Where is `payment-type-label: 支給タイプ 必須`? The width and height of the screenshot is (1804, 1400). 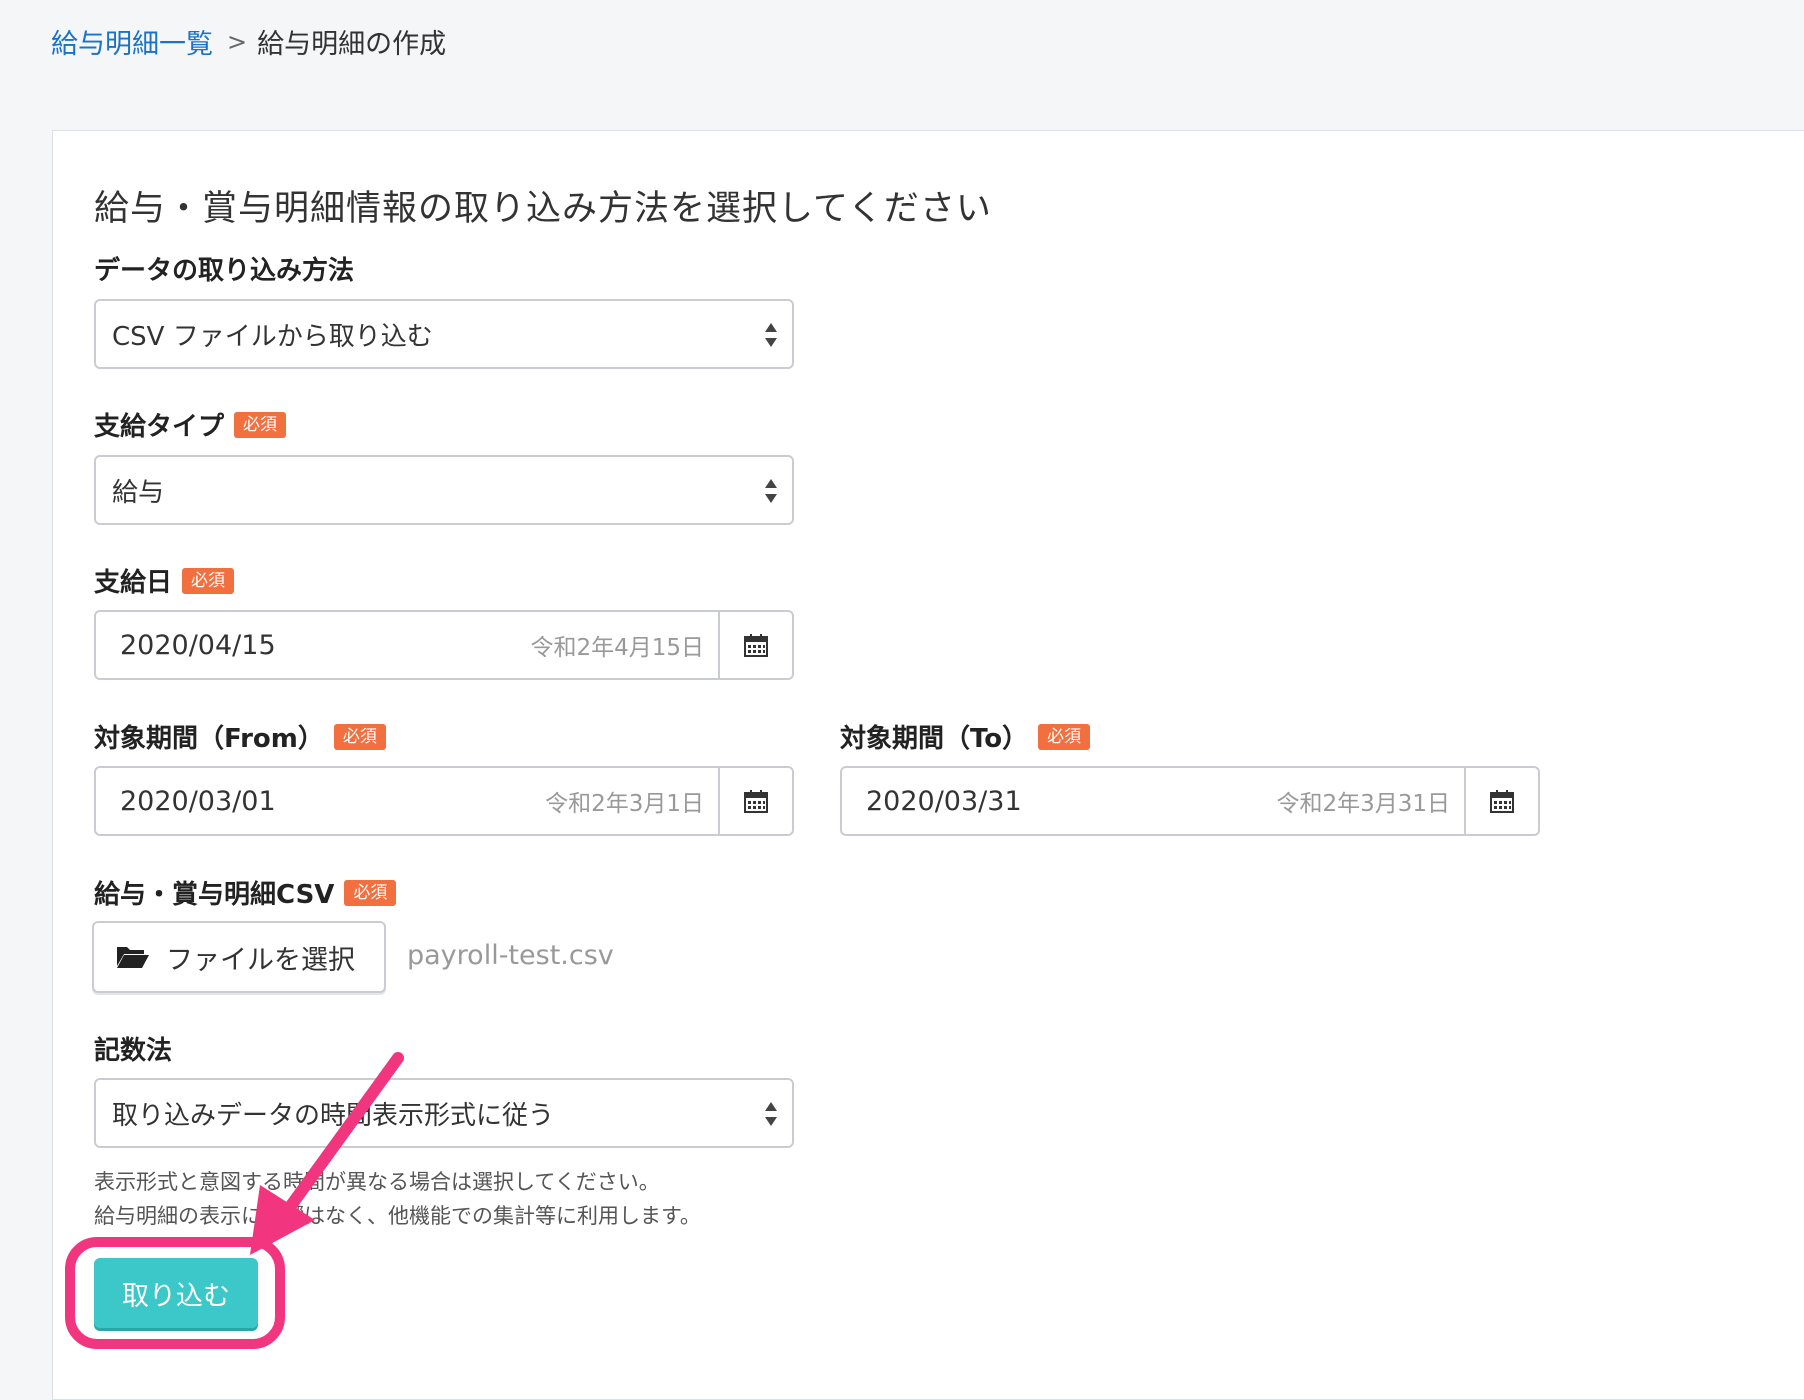
payment-type-label: 支給タイプ 必須 is located at coordinates (190, 424).